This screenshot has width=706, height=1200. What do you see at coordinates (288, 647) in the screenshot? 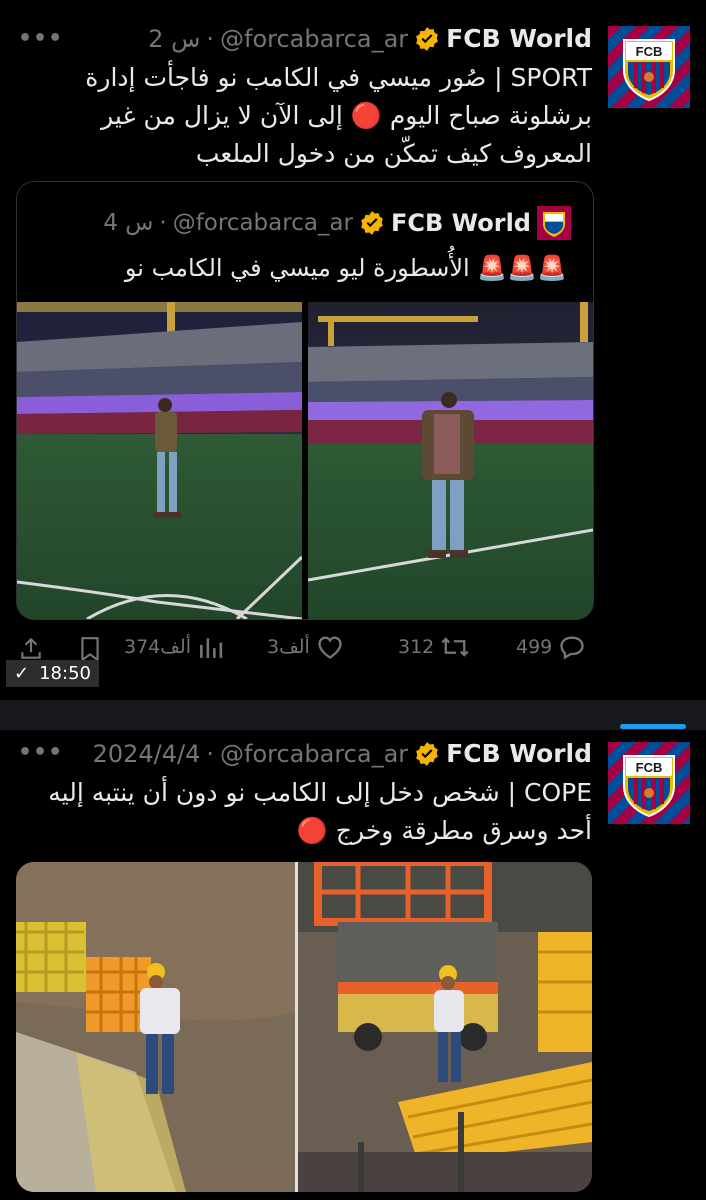
I see `like-count: 3ألف` at bounding box center [288, 647].